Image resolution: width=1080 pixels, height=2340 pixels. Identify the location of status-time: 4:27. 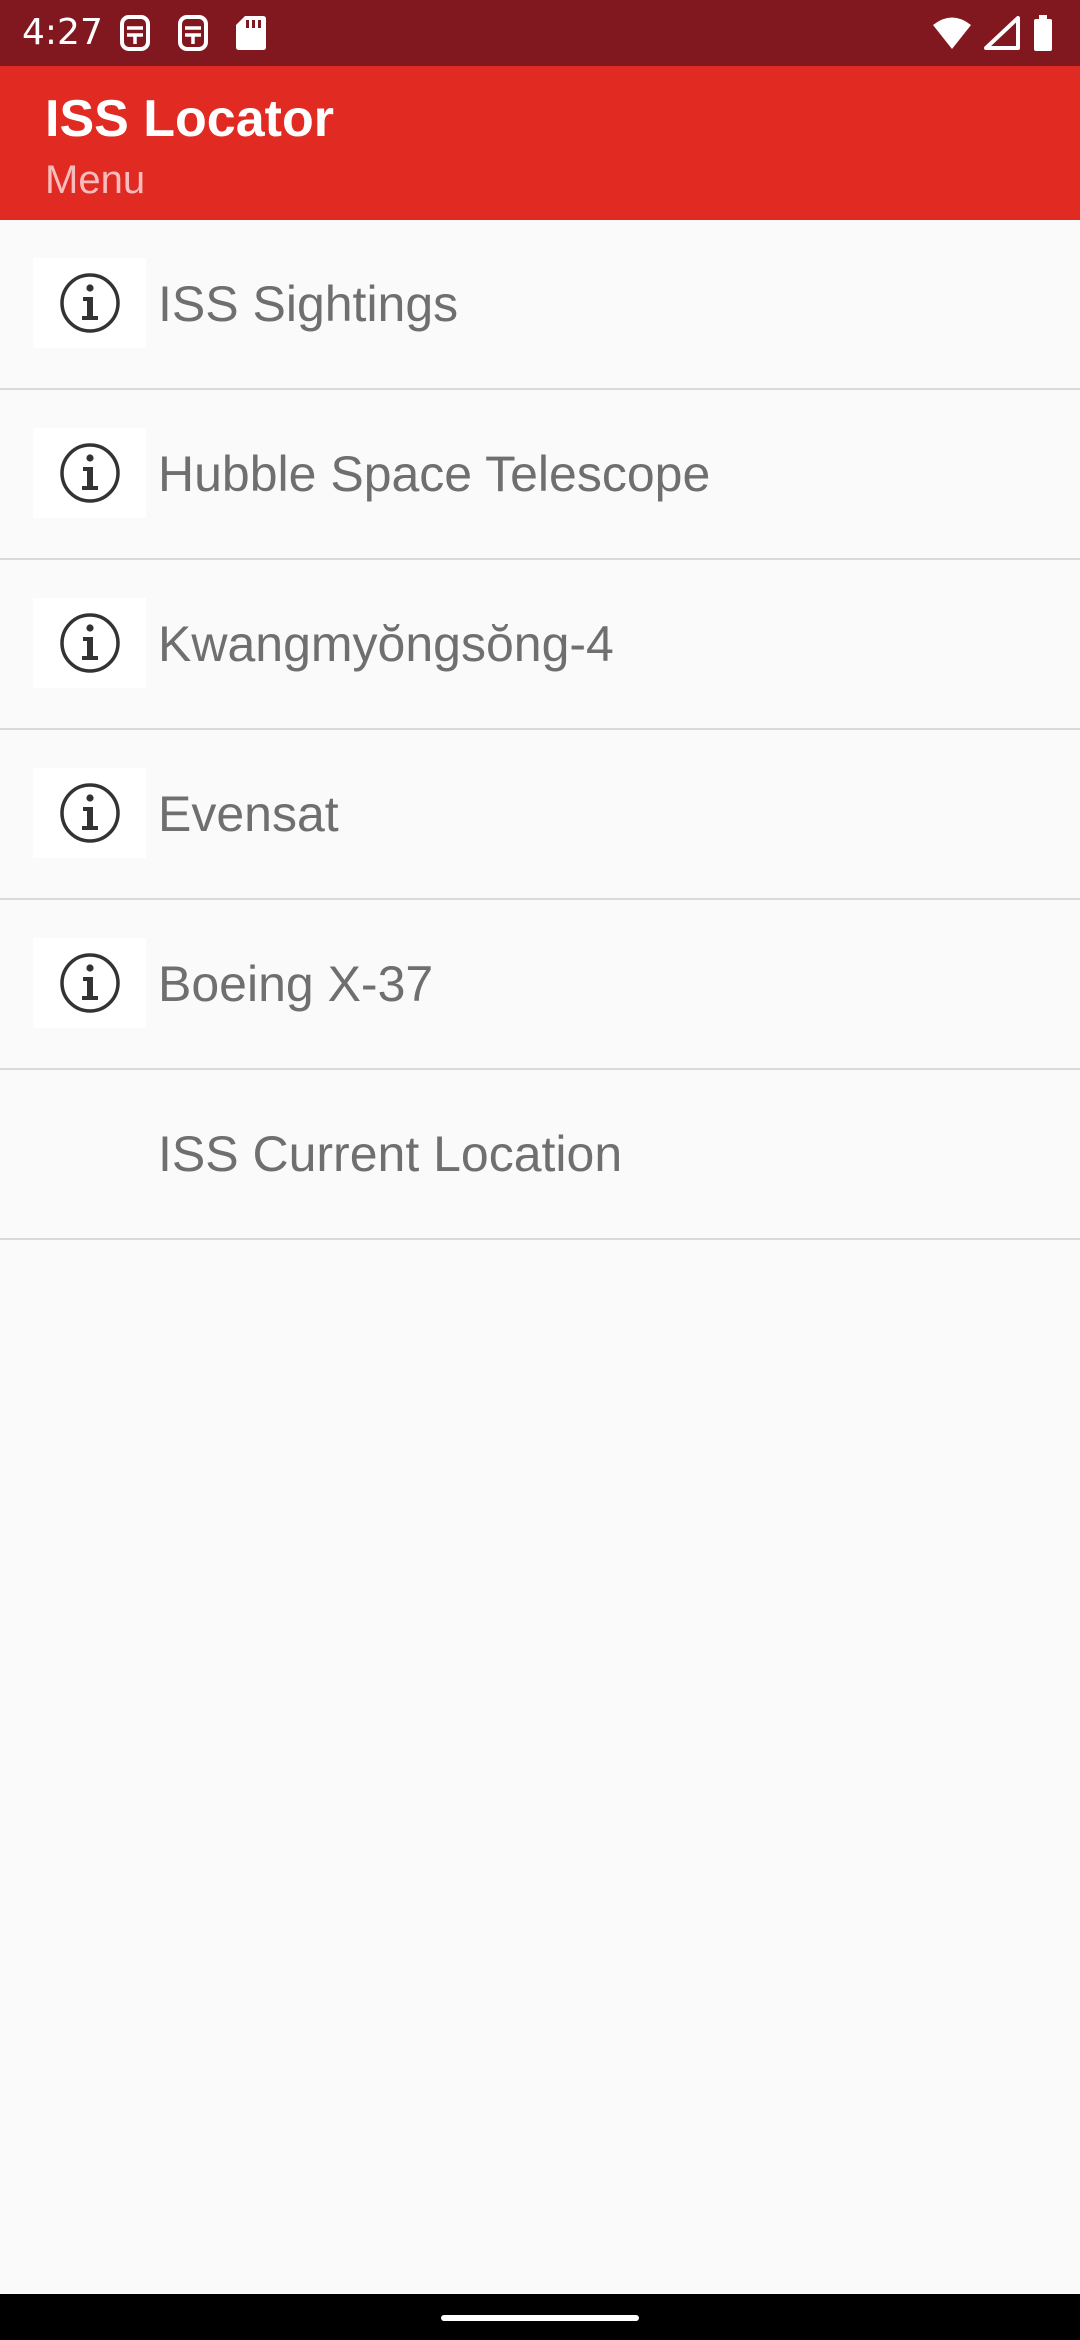
(62, 32).